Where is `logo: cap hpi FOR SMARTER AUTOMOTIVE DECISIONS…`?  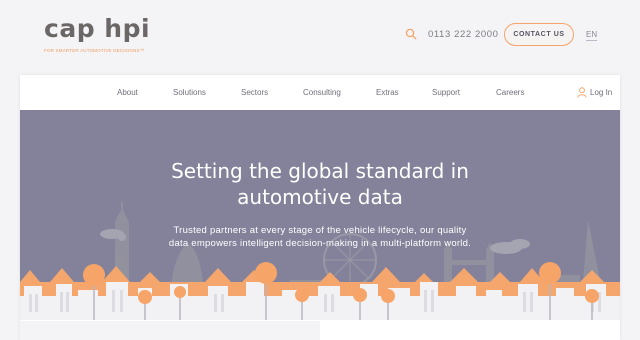 logo: cap hpi FOR SMARTER AUTOMOTIVE DECISIONS… is located at coordinates (97, 34).